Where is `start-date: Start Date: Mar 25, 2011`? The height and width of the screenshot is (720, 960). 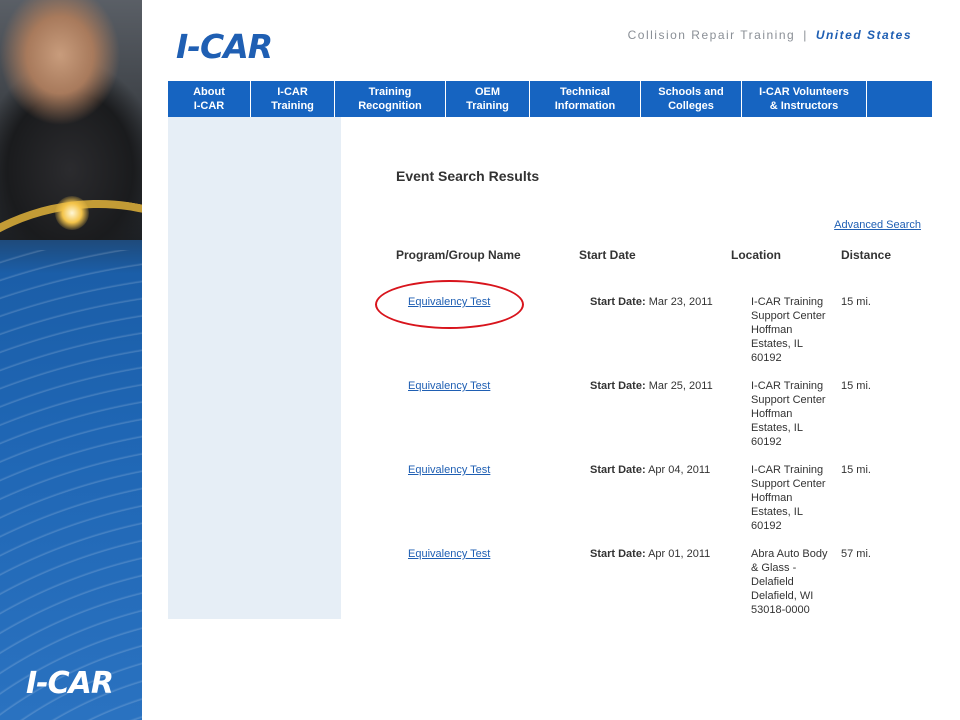
start-date: Start Date: Mar 25, 2011 is located at coordinates (651, 386).